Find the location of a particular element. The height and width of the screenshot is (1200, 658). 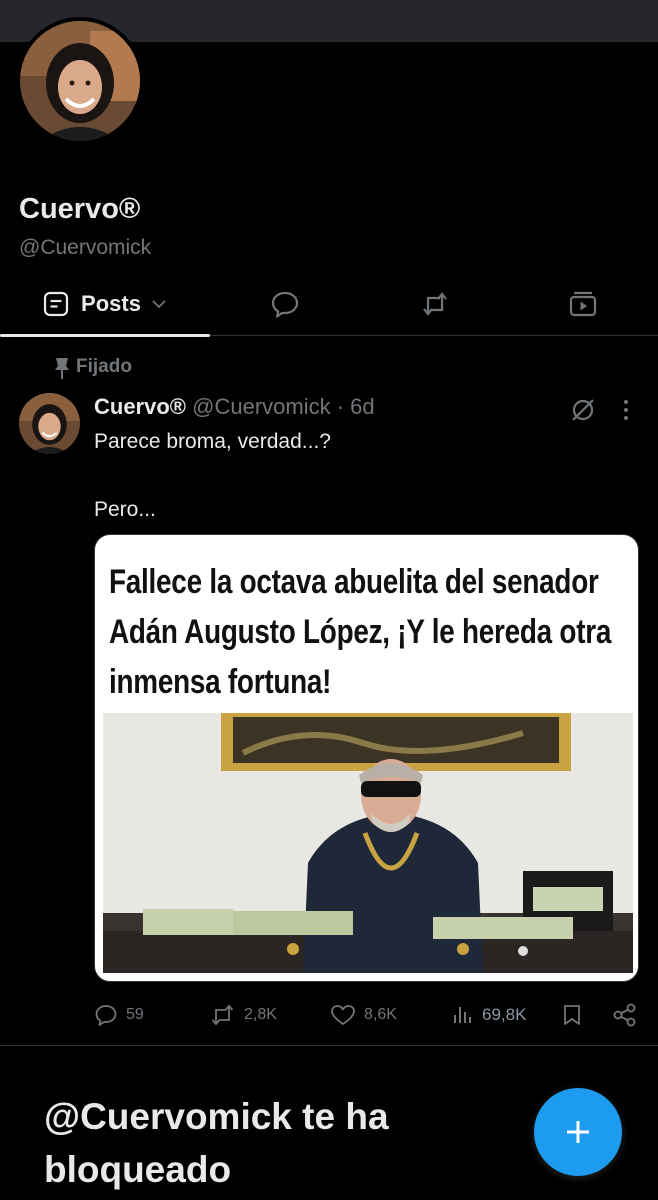

chevron-down-icon is located at coordinates (159, 304).